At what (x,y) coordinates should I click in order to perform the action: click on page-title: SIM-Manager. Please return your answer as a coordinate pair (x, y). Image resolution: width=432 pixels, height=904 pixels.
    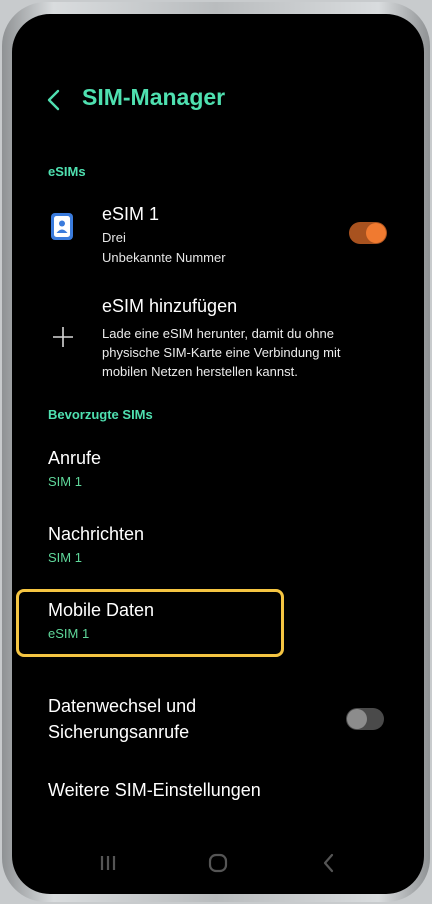
    Looking at the image, I should click on (154, 97).